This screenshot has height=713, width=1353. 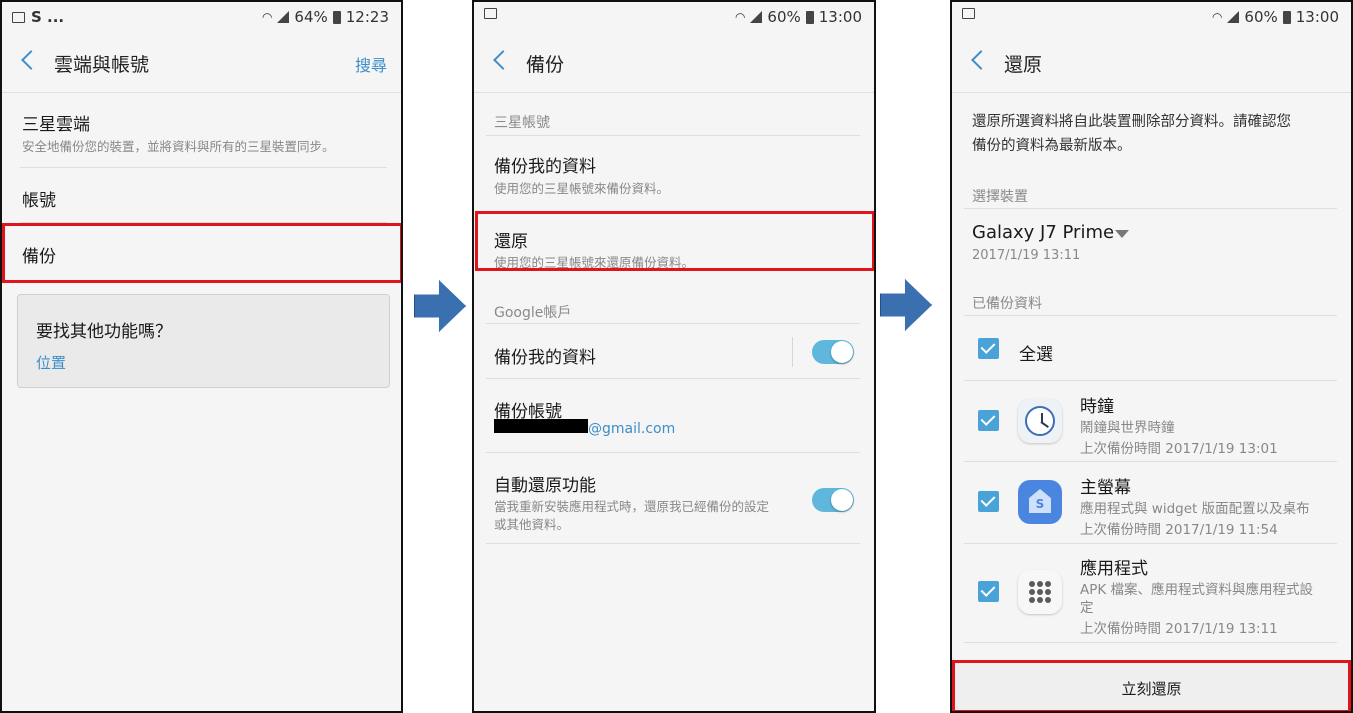 I want to click on apps-checkbox, so click(x=988, y=591).